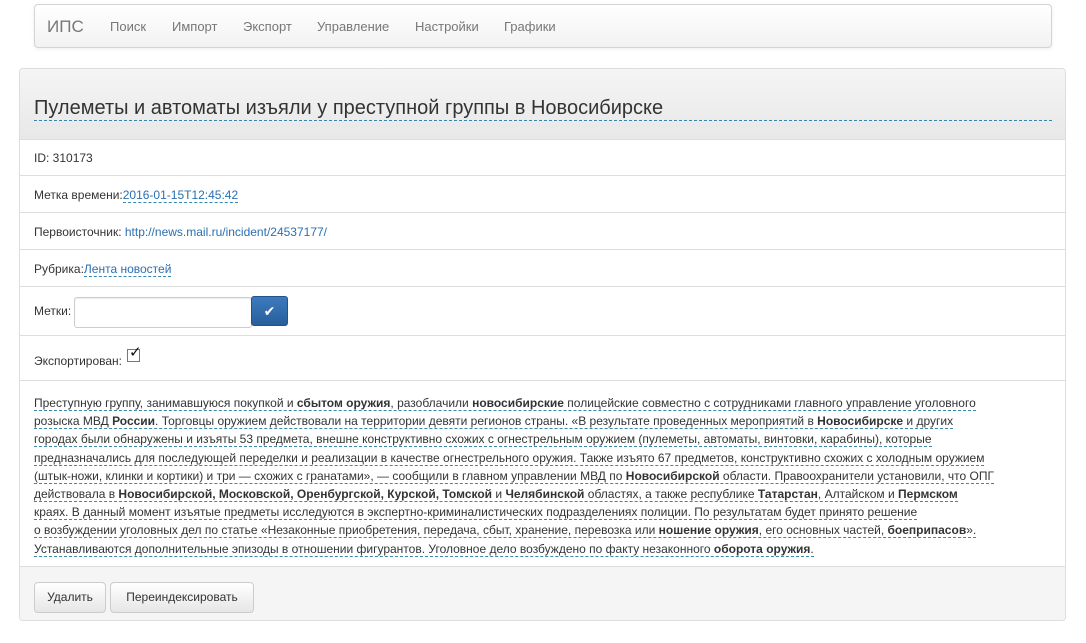 The width and height of the screenshot is (1086, 643). Describe the element at coordinates (545, 494) in the screenshot. I see `keyword-highlight: Челябинской` at that location.